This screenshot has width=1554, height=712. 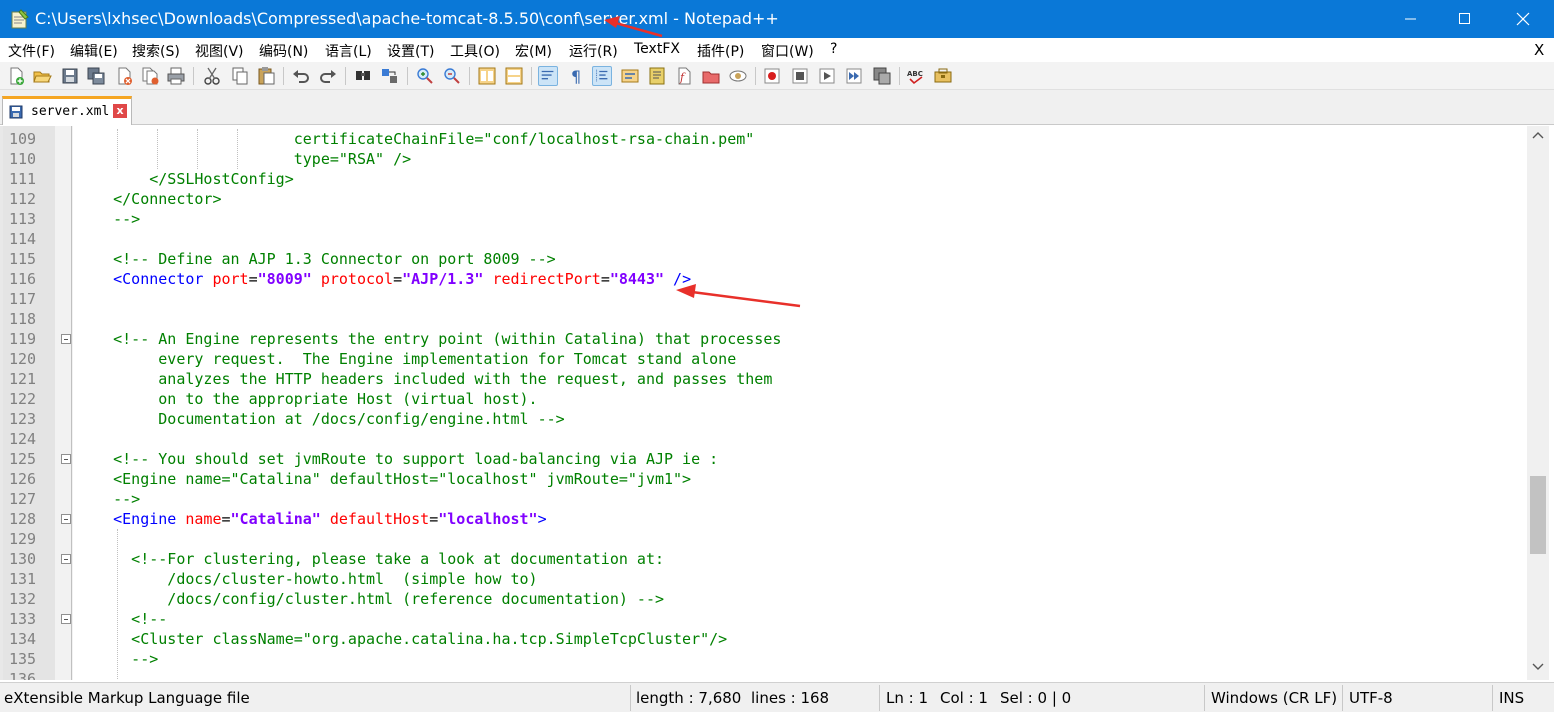 What do you see at coordinates (1538, 136) in the screenshot?
I see `scroll-up-arrow-icon` at bounding box center [1538, 136].